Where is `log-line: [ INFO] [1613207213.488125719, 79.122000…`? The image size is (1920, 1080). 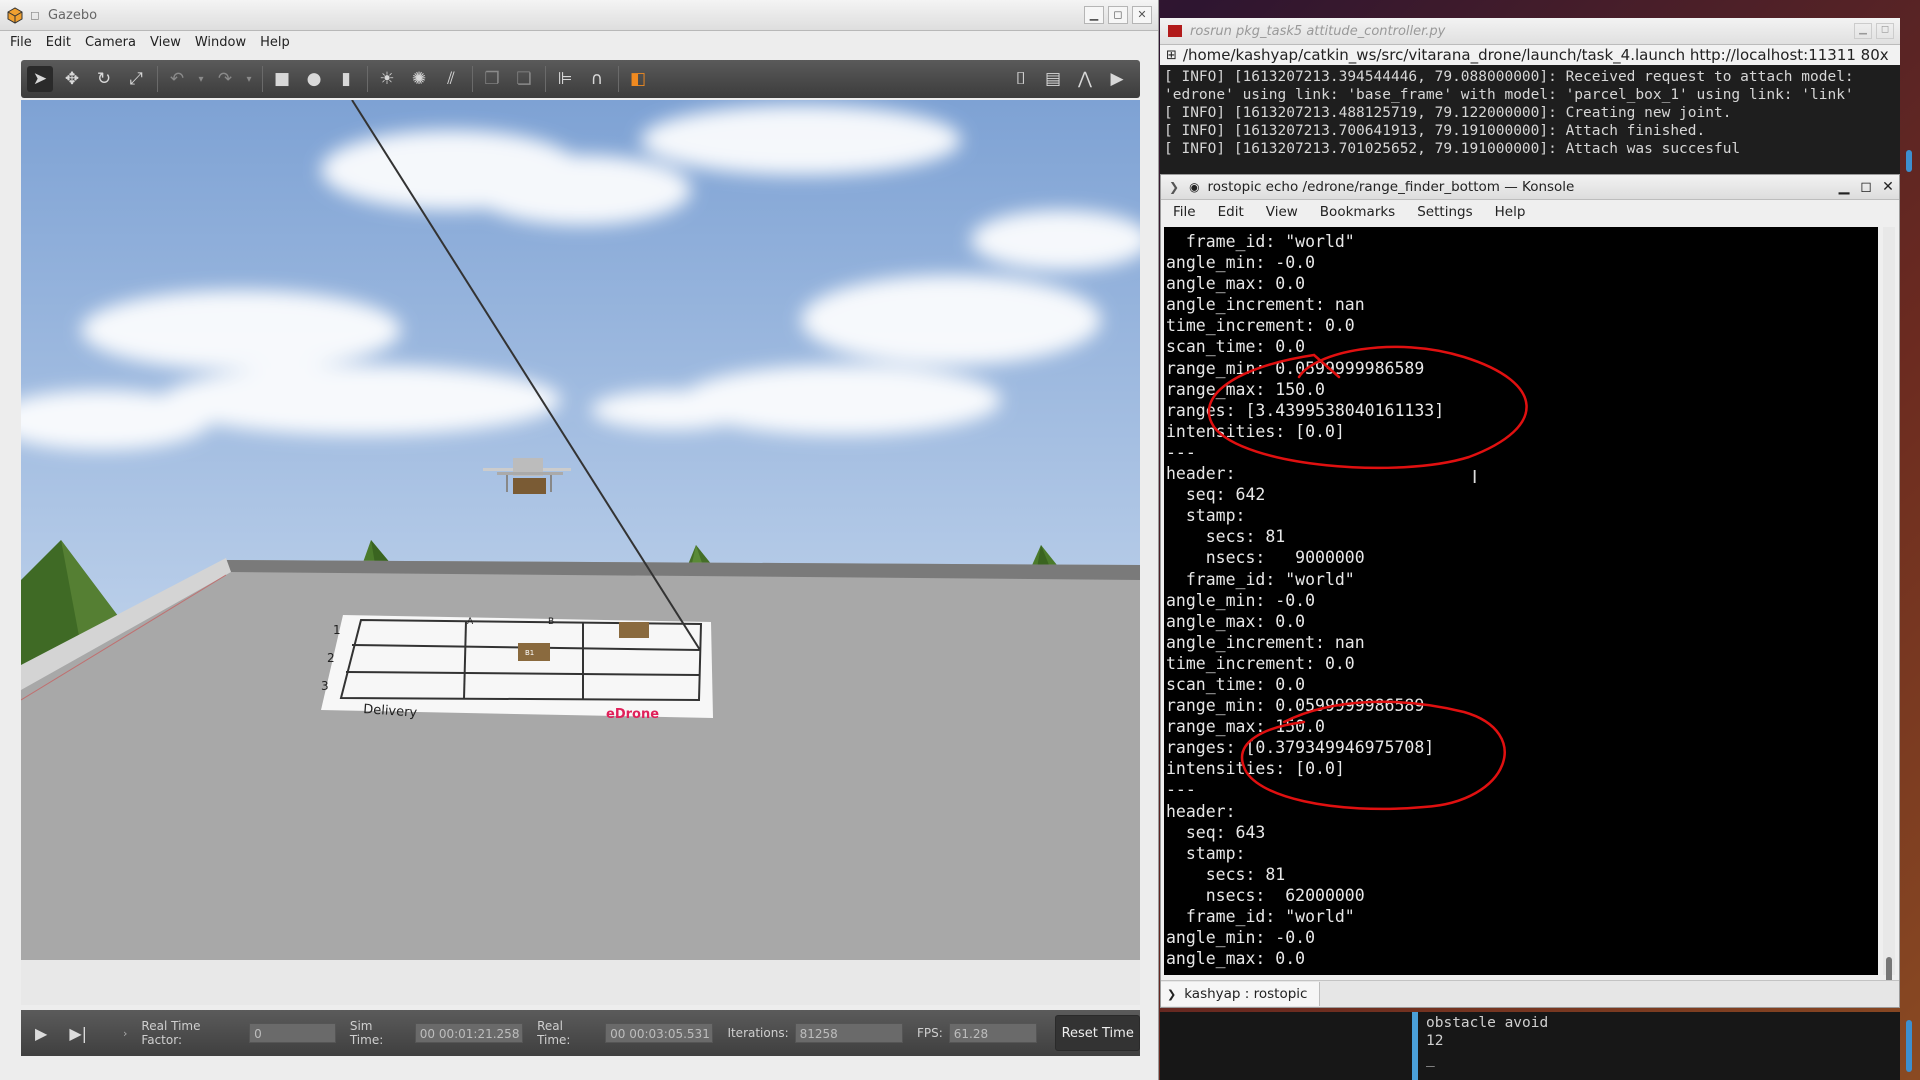
log-line: [ INFO] [1613207213.488125719, 79.122000… is located at coordinates (1448, 113).